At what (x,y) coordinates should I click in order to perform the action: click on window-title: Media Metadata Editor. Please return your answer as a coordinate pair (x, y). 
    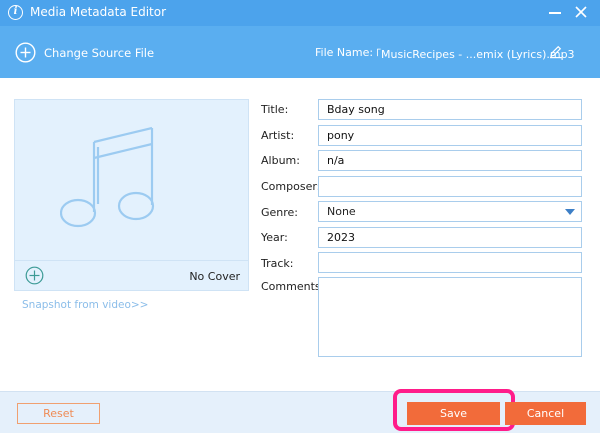
    Looking at the image, I should click on (98, 12).